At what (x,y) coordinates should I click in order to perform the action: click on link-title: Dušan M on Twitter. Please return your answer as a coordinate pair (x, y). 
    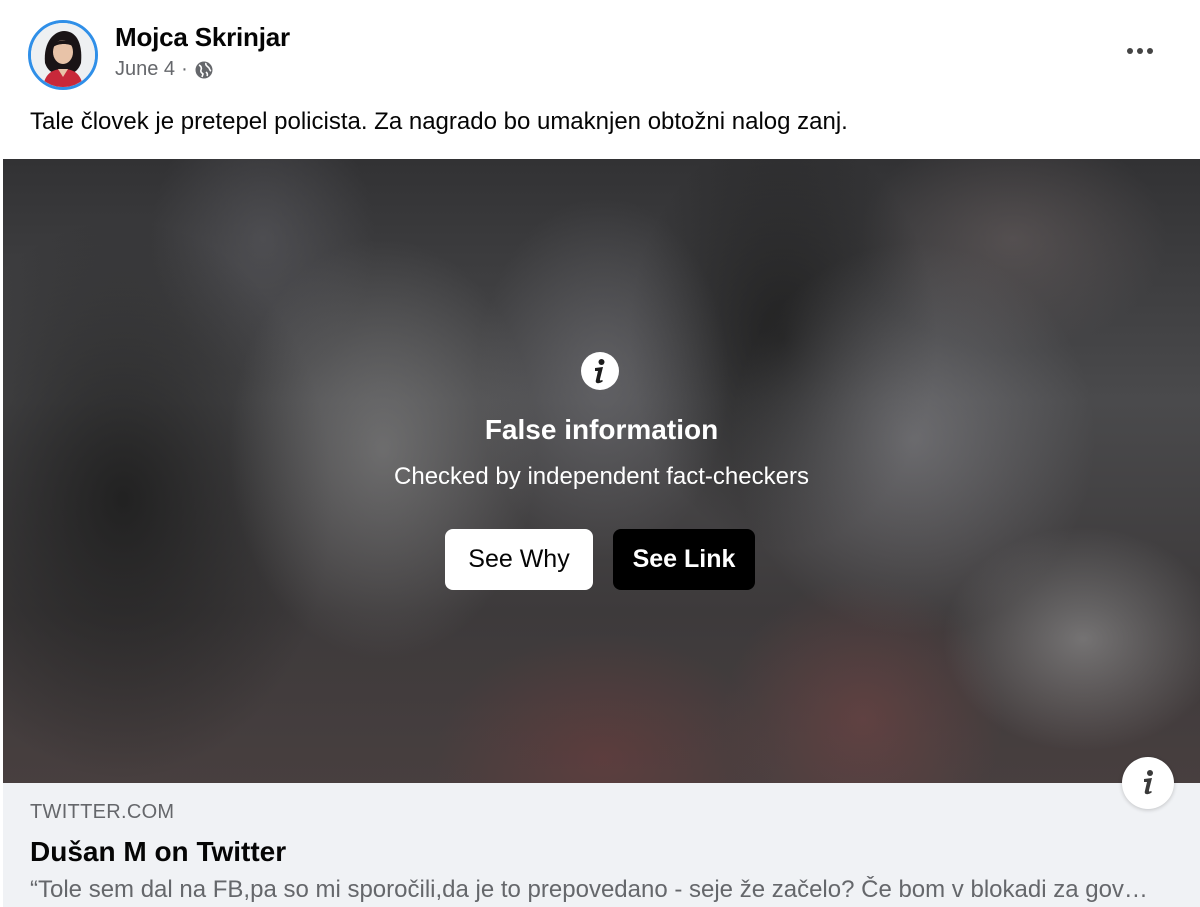
    Looking at the image, I should click on (158, 852).